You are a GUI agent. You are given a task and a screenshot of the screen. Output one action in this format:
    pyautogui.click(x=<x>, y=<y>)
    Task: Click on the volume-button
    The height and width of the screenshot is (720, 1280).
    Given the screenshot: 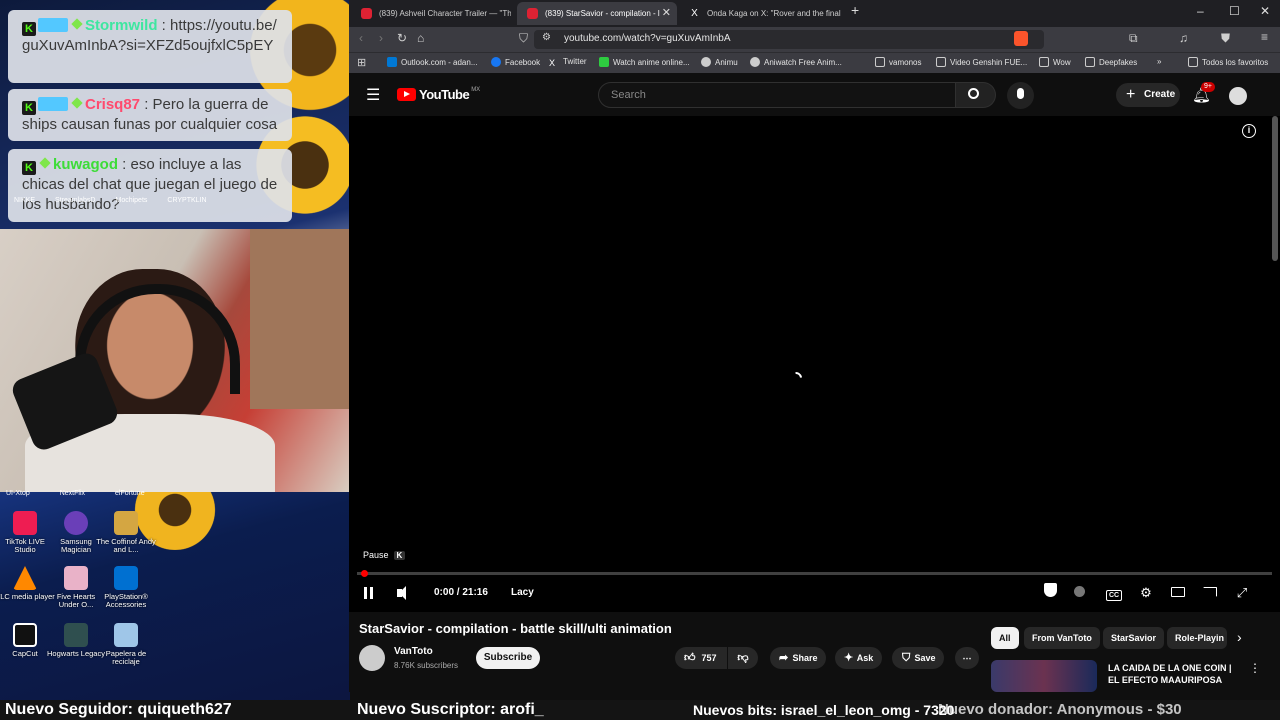 What is the action you would take?
    pyautogui.click(x=403, y=593)
    